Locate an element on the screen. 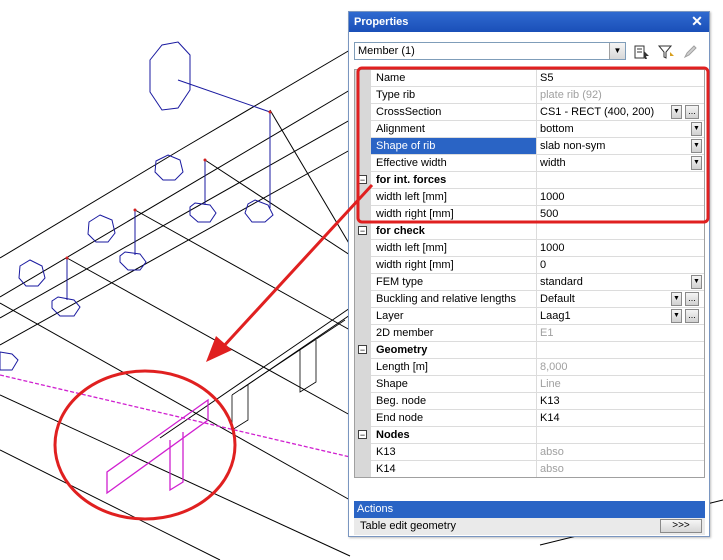 The image size is (723, 560). property-row: End node K14 is located at coordinates (529, 418).